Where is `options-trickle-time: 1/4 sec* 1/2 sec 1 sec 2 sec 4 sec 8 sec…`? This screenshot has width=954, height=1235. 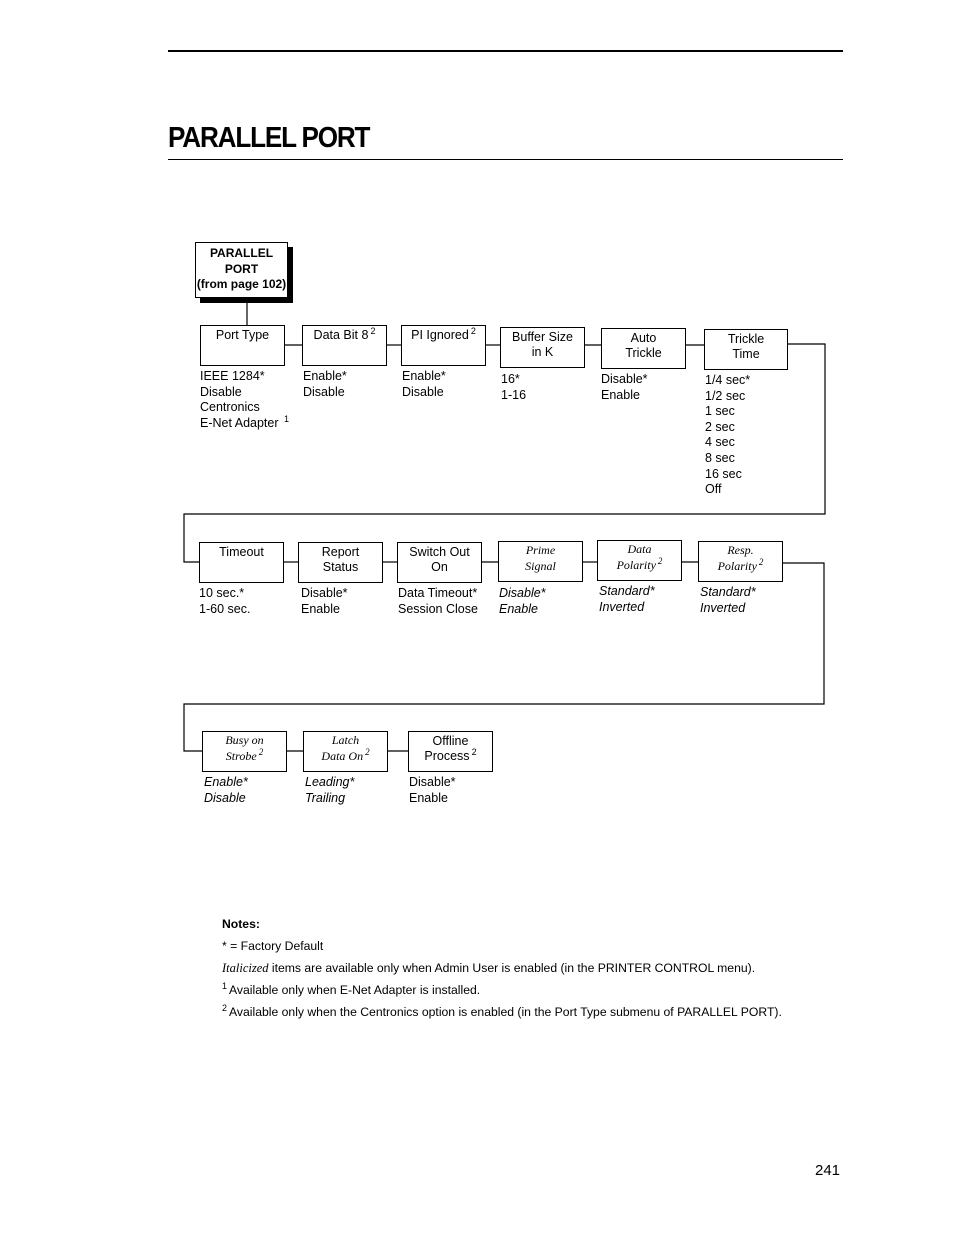 options-trickle-time: 1/4 sec* 1/2 sec 1 sec 2 sec 4 sec 8 sec… is located at coordinates (727, 435).